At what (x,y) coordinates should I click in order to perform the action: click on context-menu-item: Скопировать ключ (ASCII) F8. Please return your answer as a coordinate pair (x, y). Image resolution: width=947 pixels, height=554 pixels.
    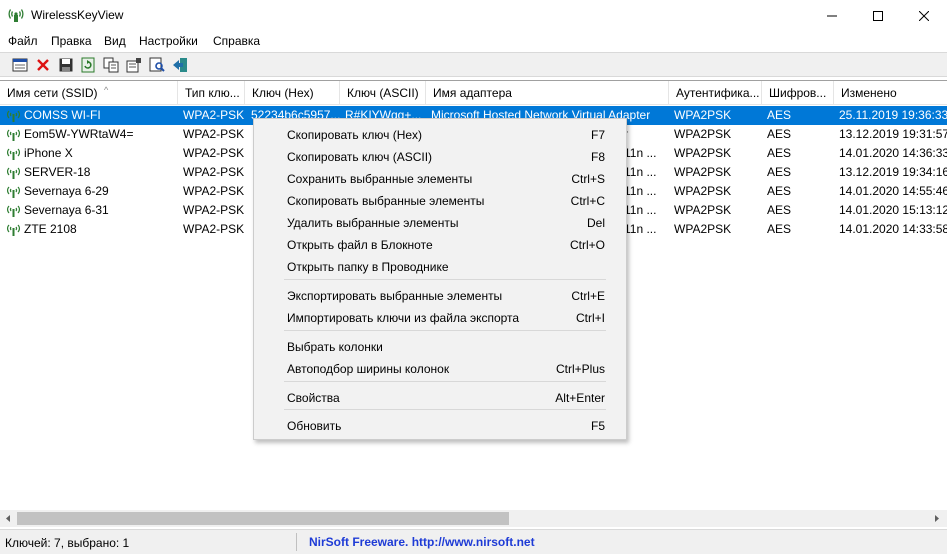
    Looking at the image, I should click on (440, 157).